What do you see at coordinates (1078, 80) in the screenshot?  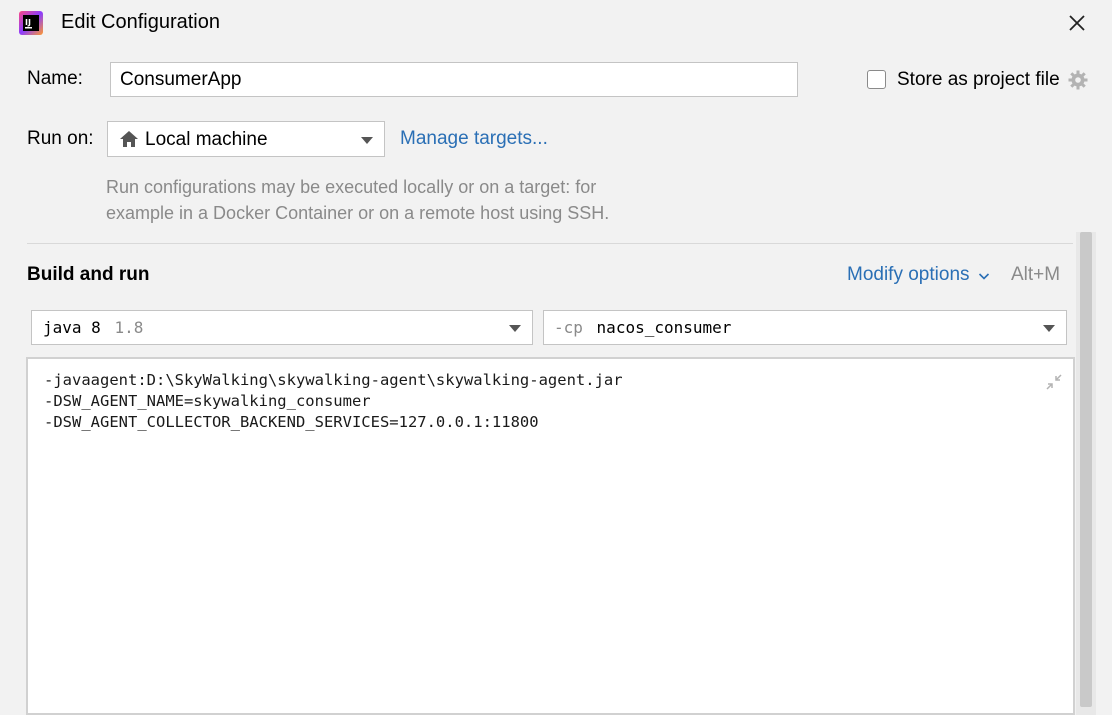 I see `gear-icon` at bounding box center [1078, 80].